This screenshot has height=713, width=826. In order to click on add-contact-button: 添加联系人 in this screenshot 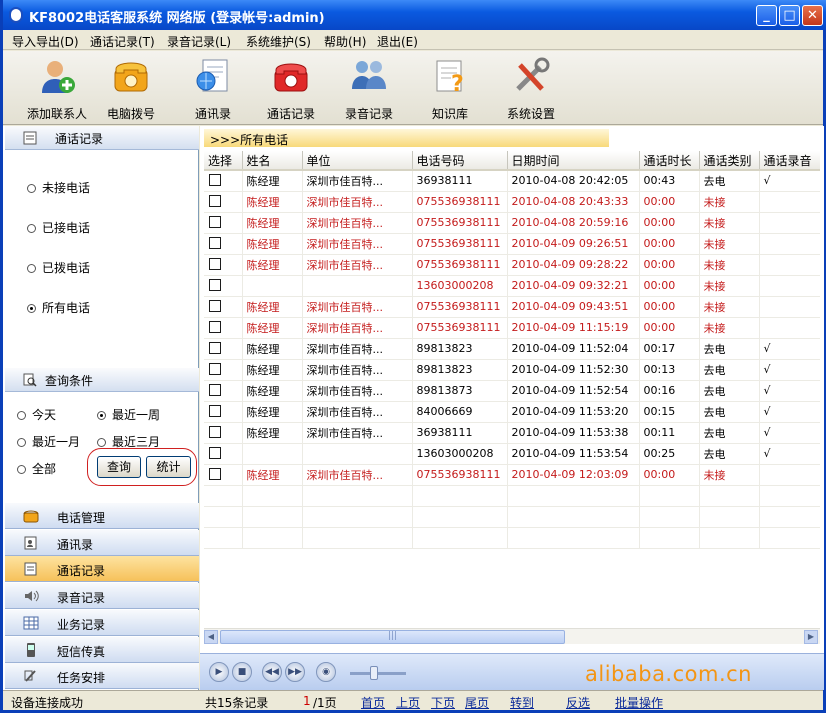, I will do `click(57, 90)`.